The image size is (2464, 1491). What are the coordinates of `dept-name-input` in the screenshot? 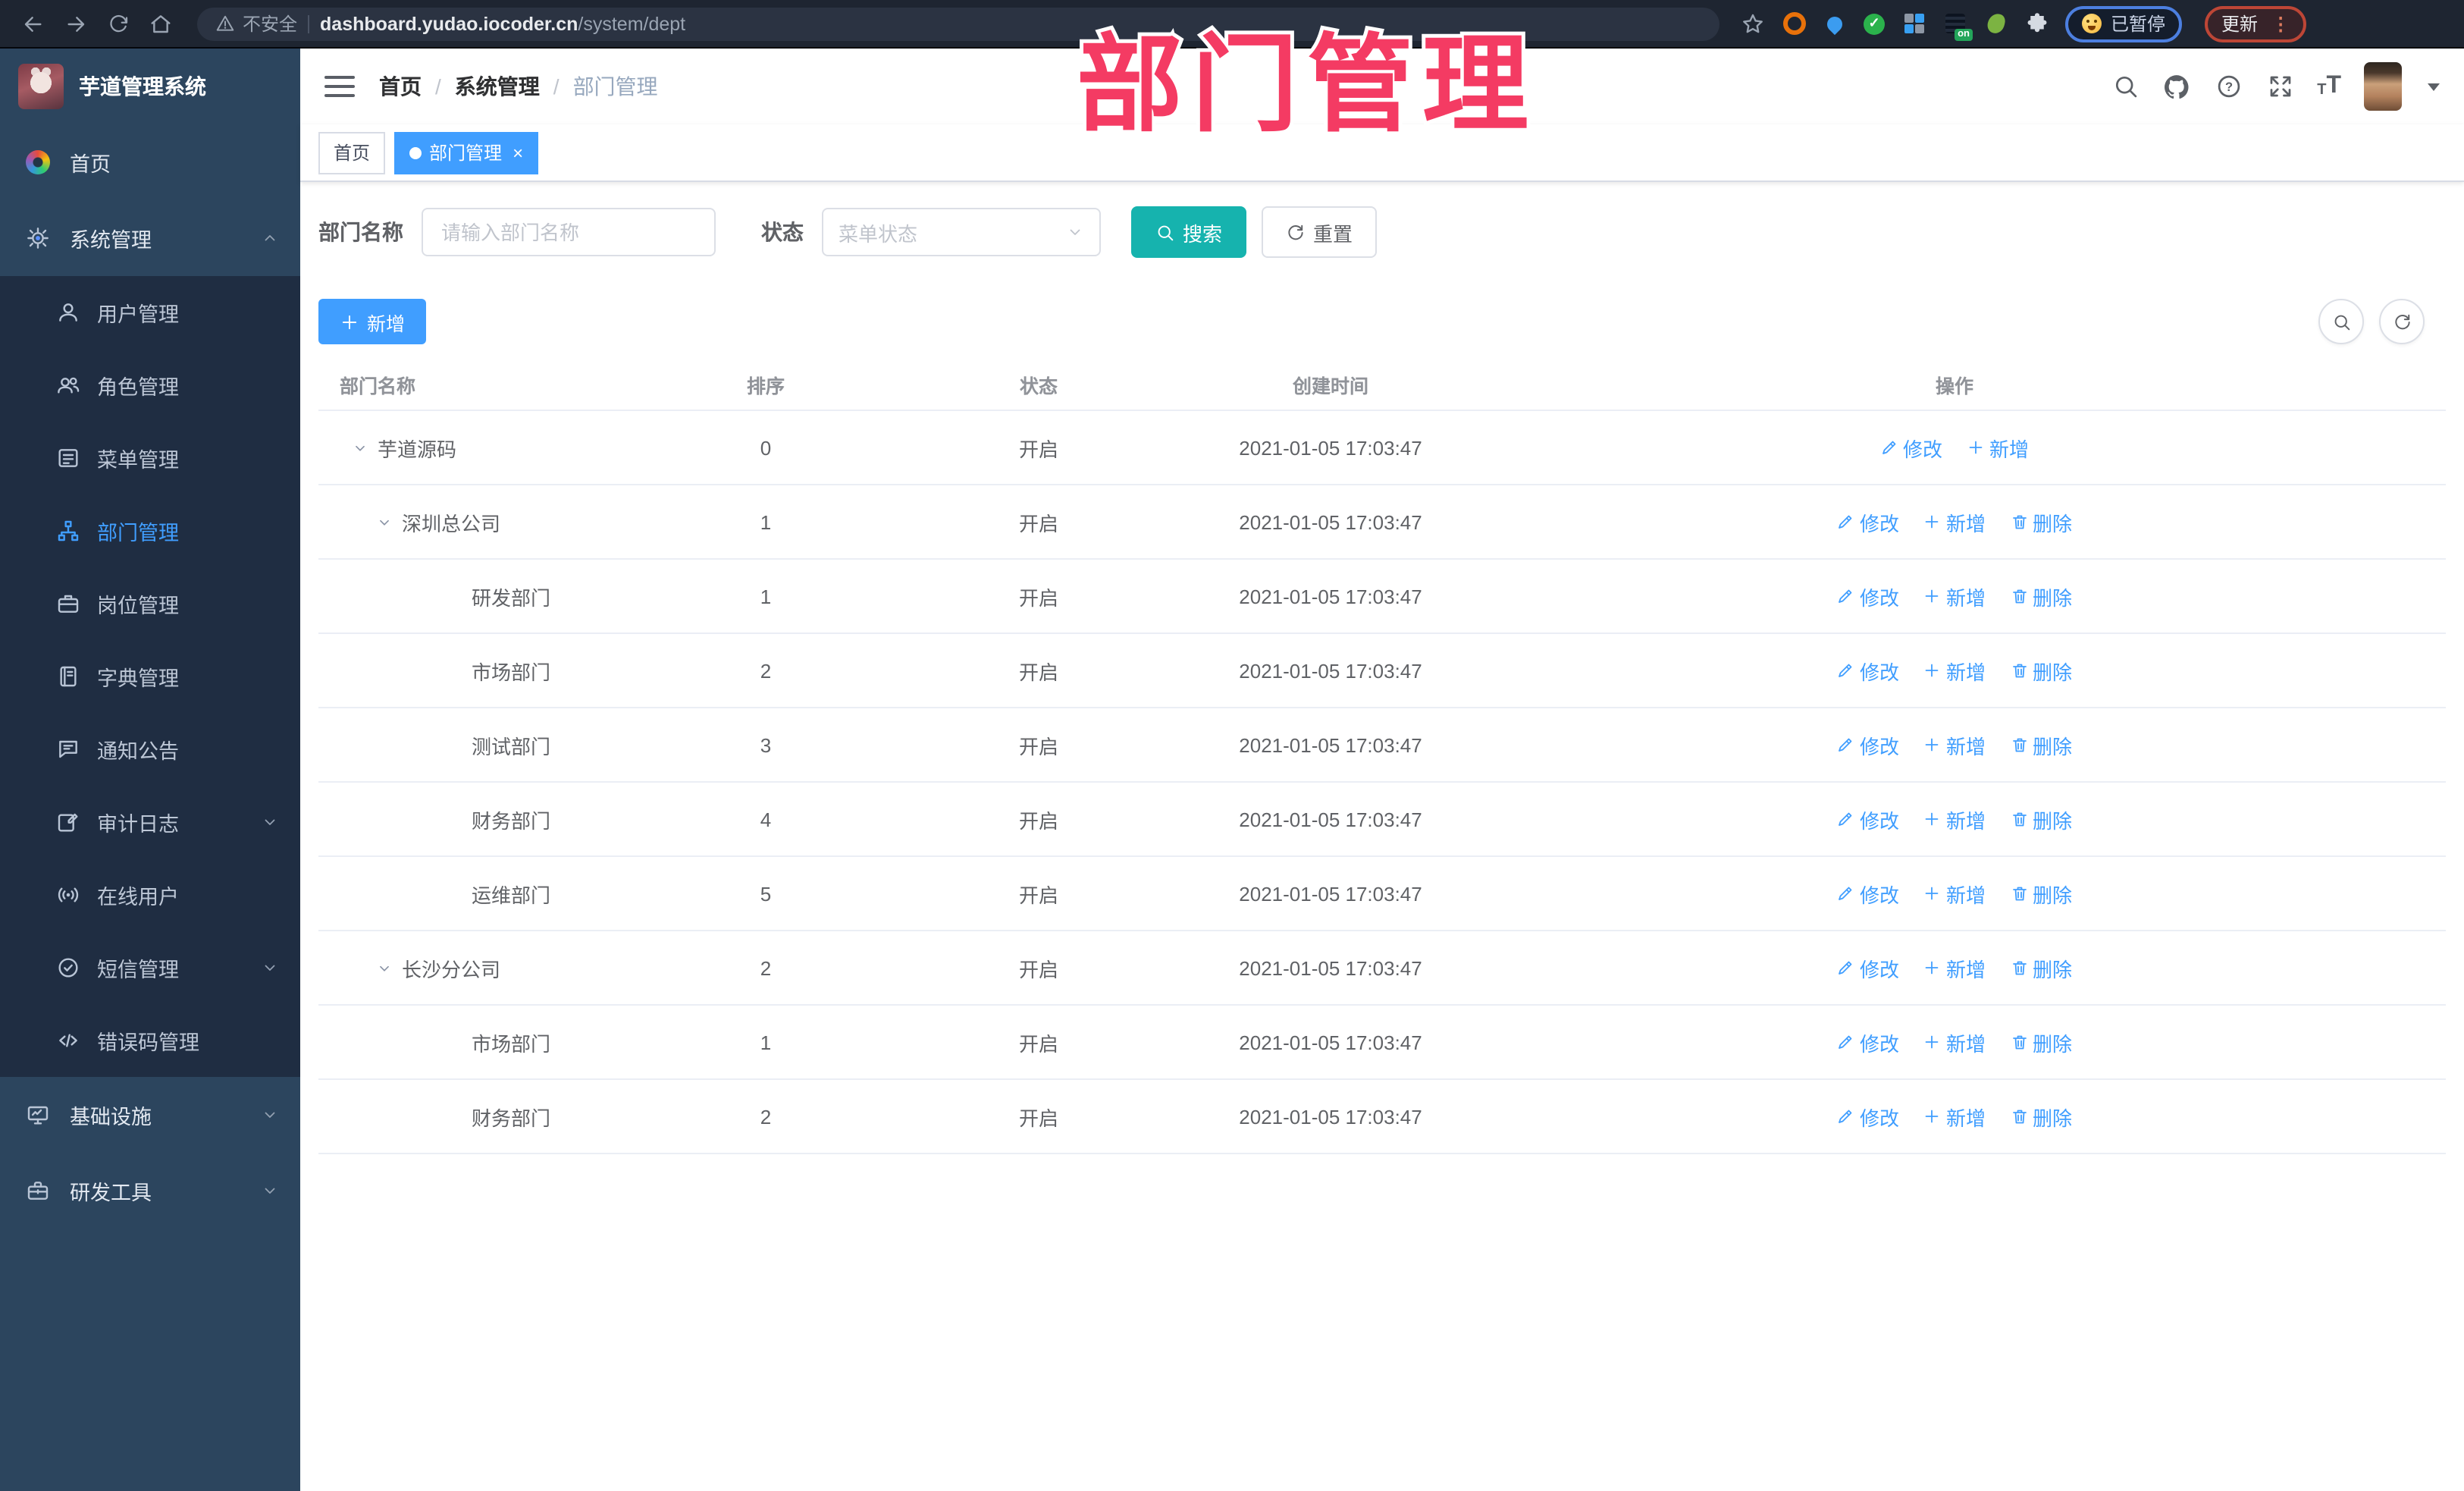 It's located at (569, 232).